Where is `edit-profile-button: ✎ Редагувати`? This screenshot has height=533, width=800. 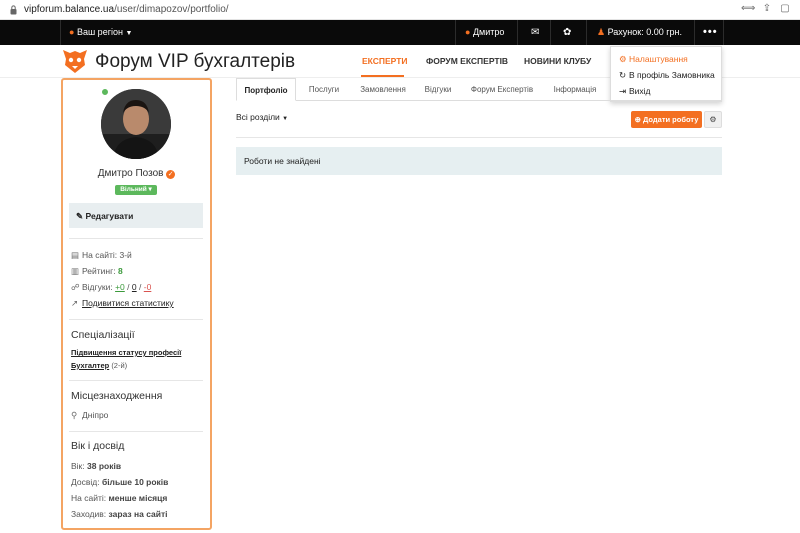
edit-profile-button: ✎ Редагувати is located at coordinates (104, 216).